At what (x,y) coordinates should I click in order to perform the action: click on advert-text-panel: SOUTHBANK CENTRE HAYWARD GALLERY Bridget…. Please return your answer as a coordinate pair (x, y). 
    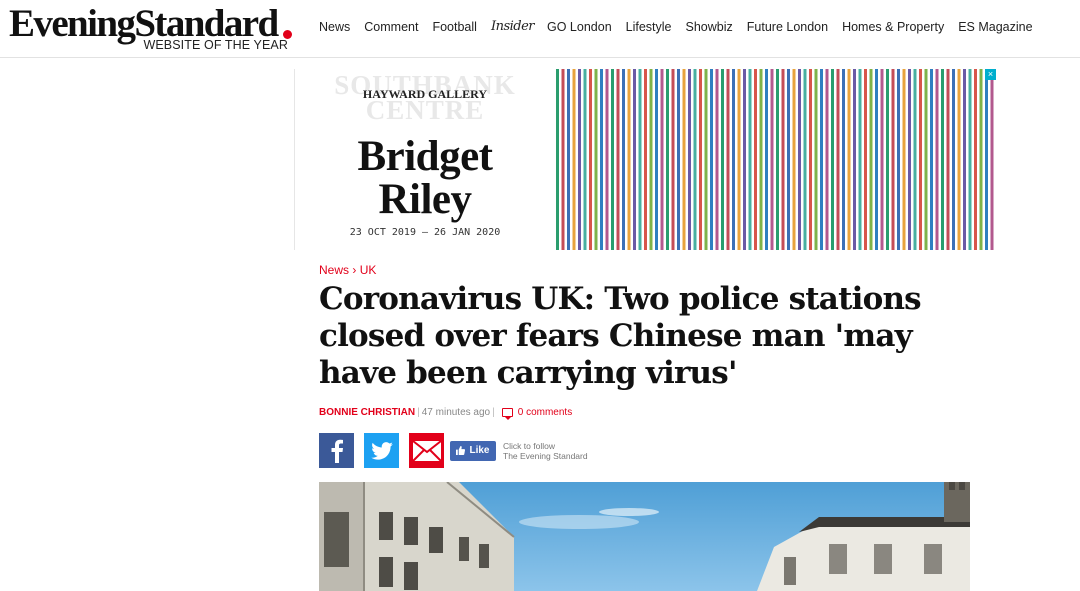
    Looking at the image, I should click on (425, 159).